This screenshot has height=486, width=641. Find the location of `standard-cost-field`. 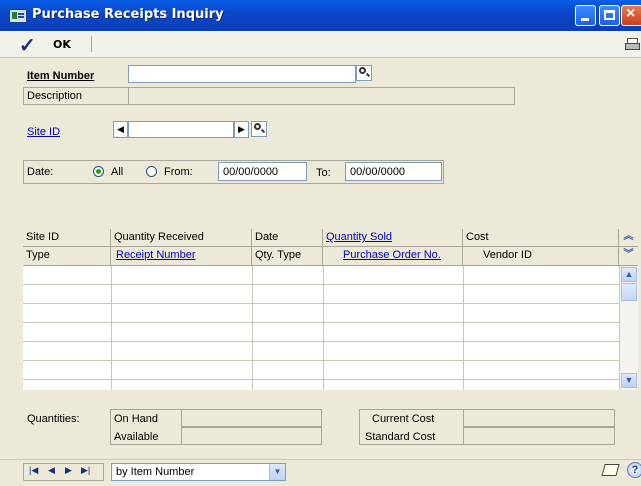

standard-cost-field is located at coordinates (539, 436).